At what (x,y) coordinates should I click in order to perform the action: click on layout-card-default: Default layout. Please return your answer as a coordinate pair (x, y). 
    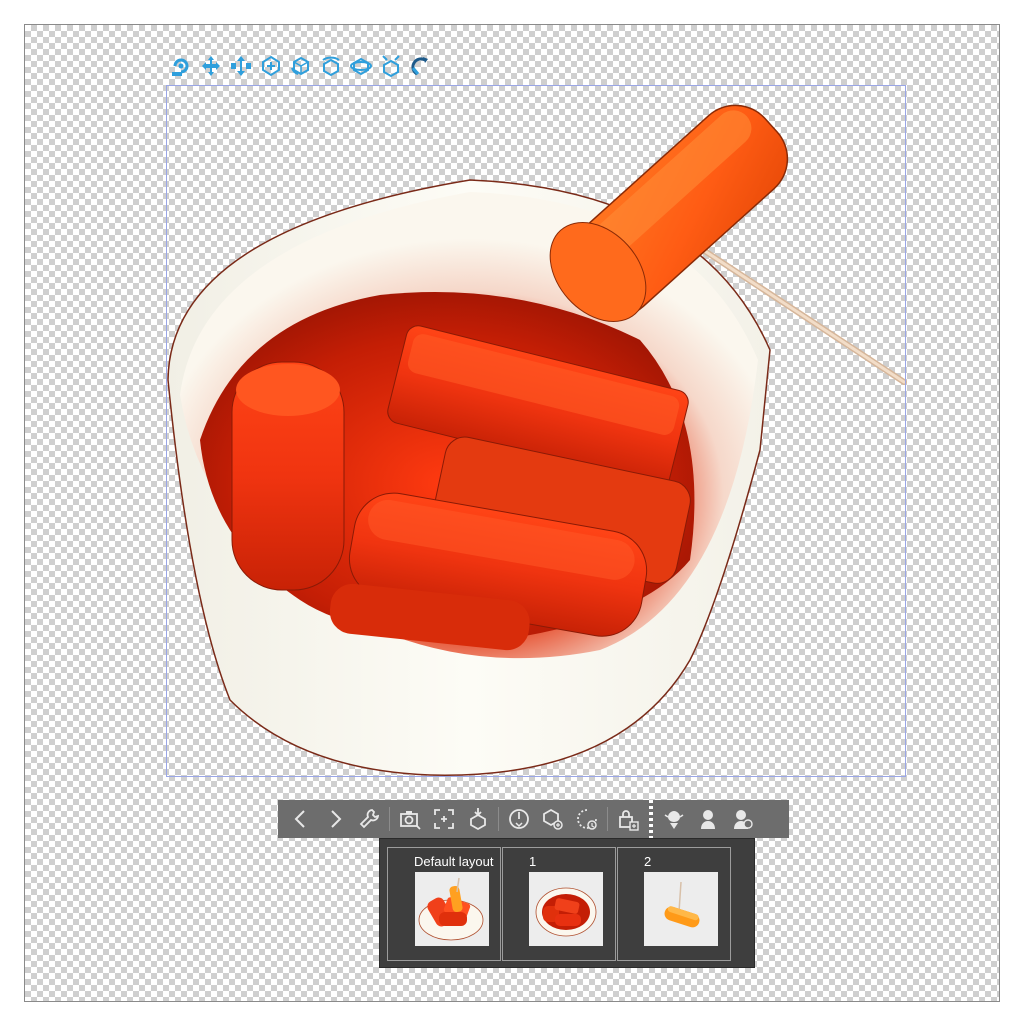
    Looking at the image, I should click on (444, 904).